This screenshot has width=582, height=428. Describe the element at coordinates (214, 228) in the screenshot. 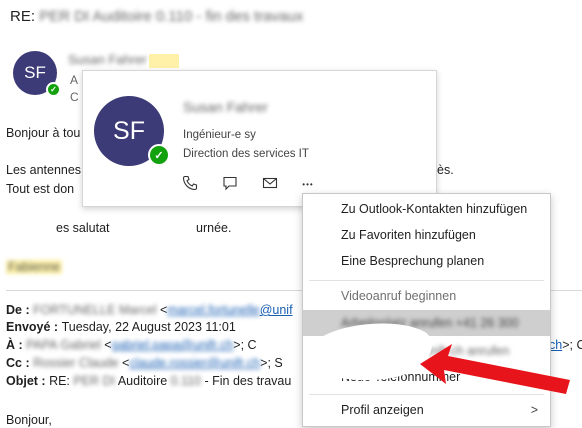

I see `body-closing-b: urnée.` at that location.